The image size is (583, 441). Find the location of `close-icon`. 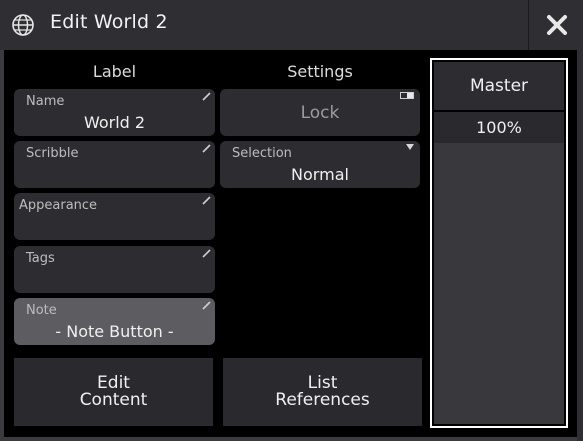

close-icon is located at coordinates (556, 25).